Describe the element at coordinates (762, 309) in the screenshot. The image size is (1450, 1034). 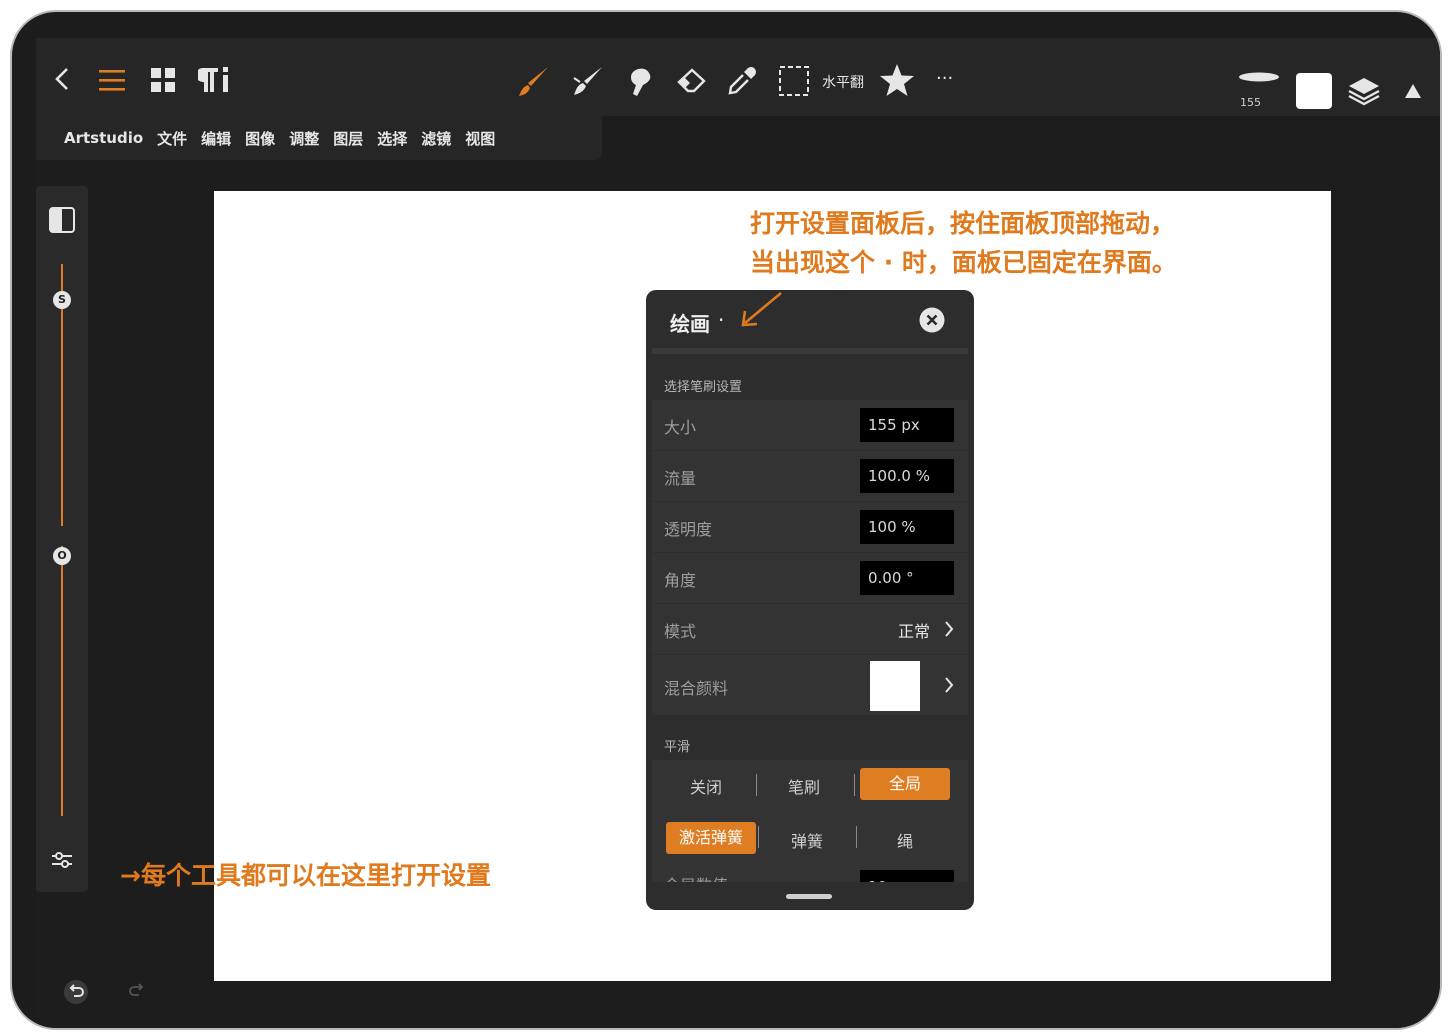
I see `annotation-arrow-icon` at that location.